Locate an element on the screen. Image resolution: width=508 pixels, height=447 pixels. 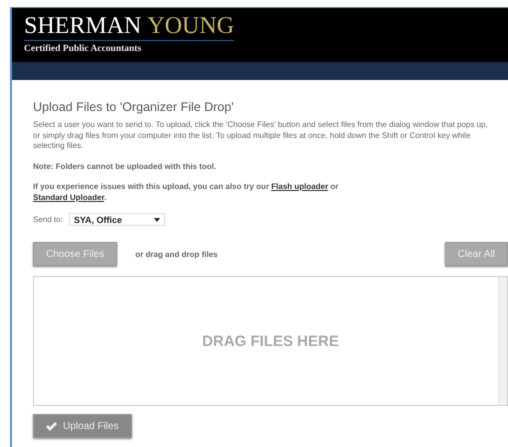
brand-logo: SHERMAN YOUNG is located at coordinates (129, 27).